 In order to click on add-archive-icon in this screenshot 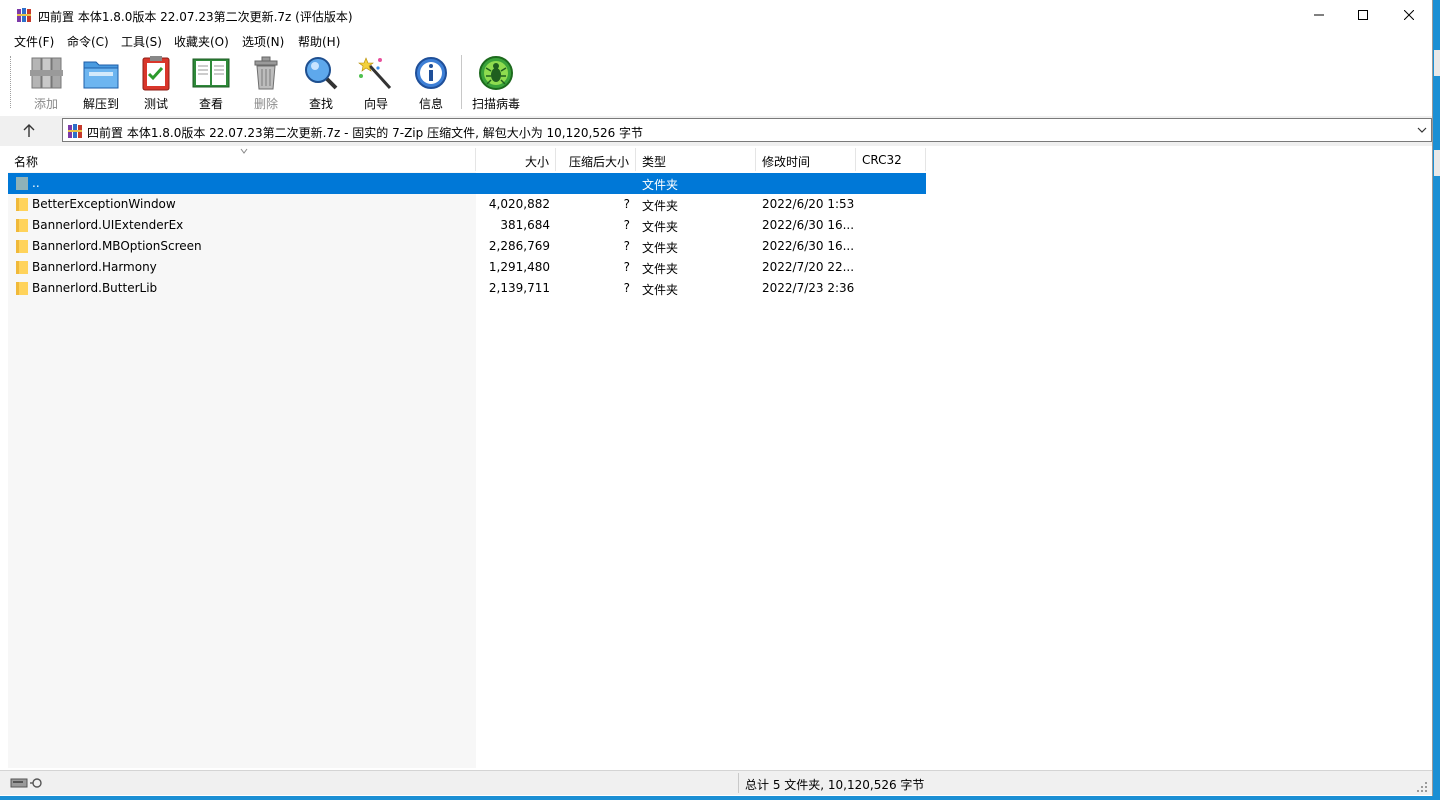, I will do `click(46, 73)`.